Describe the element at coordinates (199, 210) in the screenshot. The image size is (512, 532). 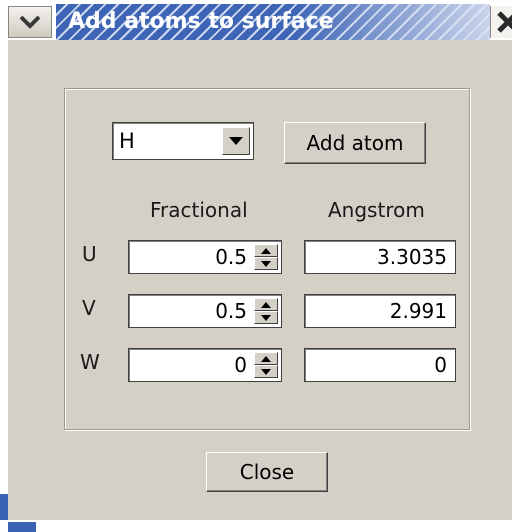
I see `fractional-column-header: Fractional` at that location.